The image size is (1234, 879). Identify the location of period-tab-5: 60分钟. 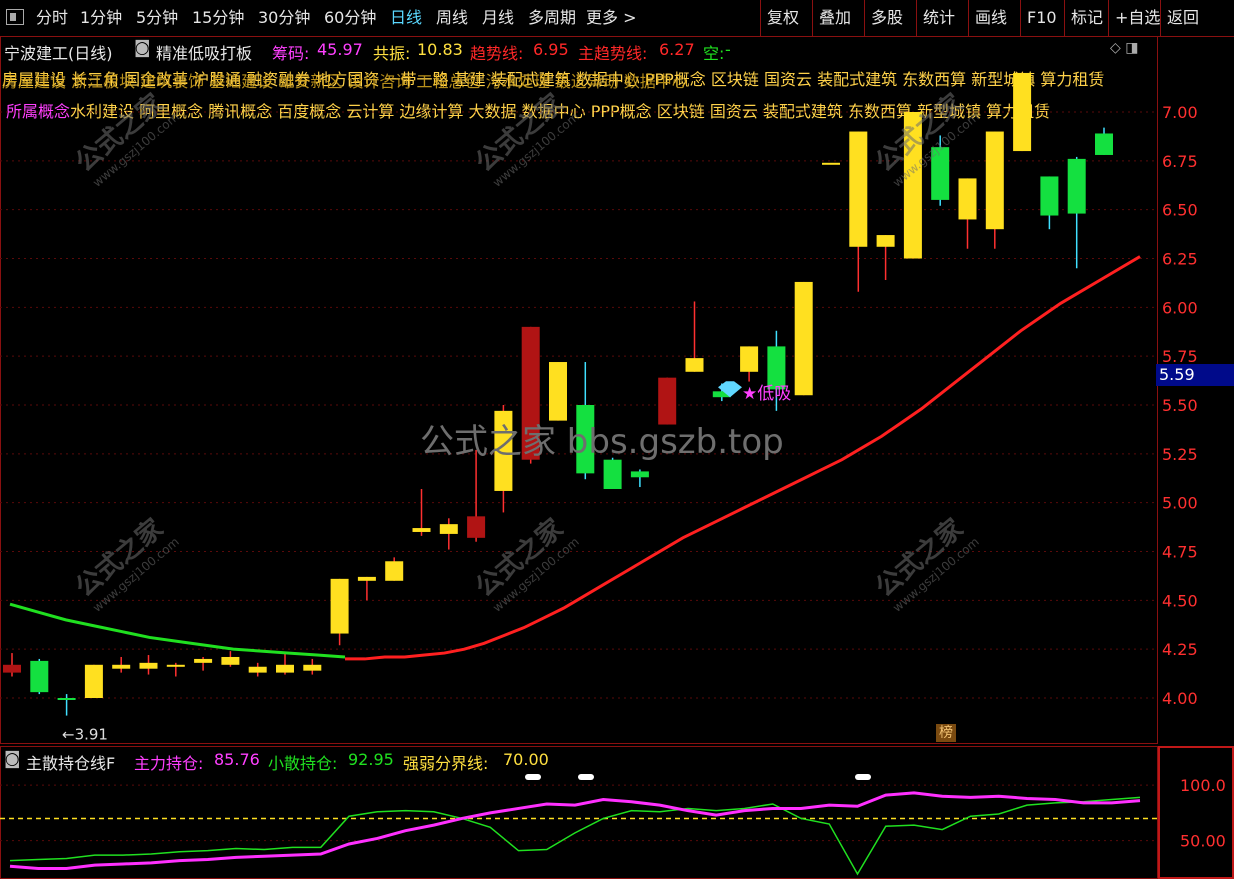
(350, 18).